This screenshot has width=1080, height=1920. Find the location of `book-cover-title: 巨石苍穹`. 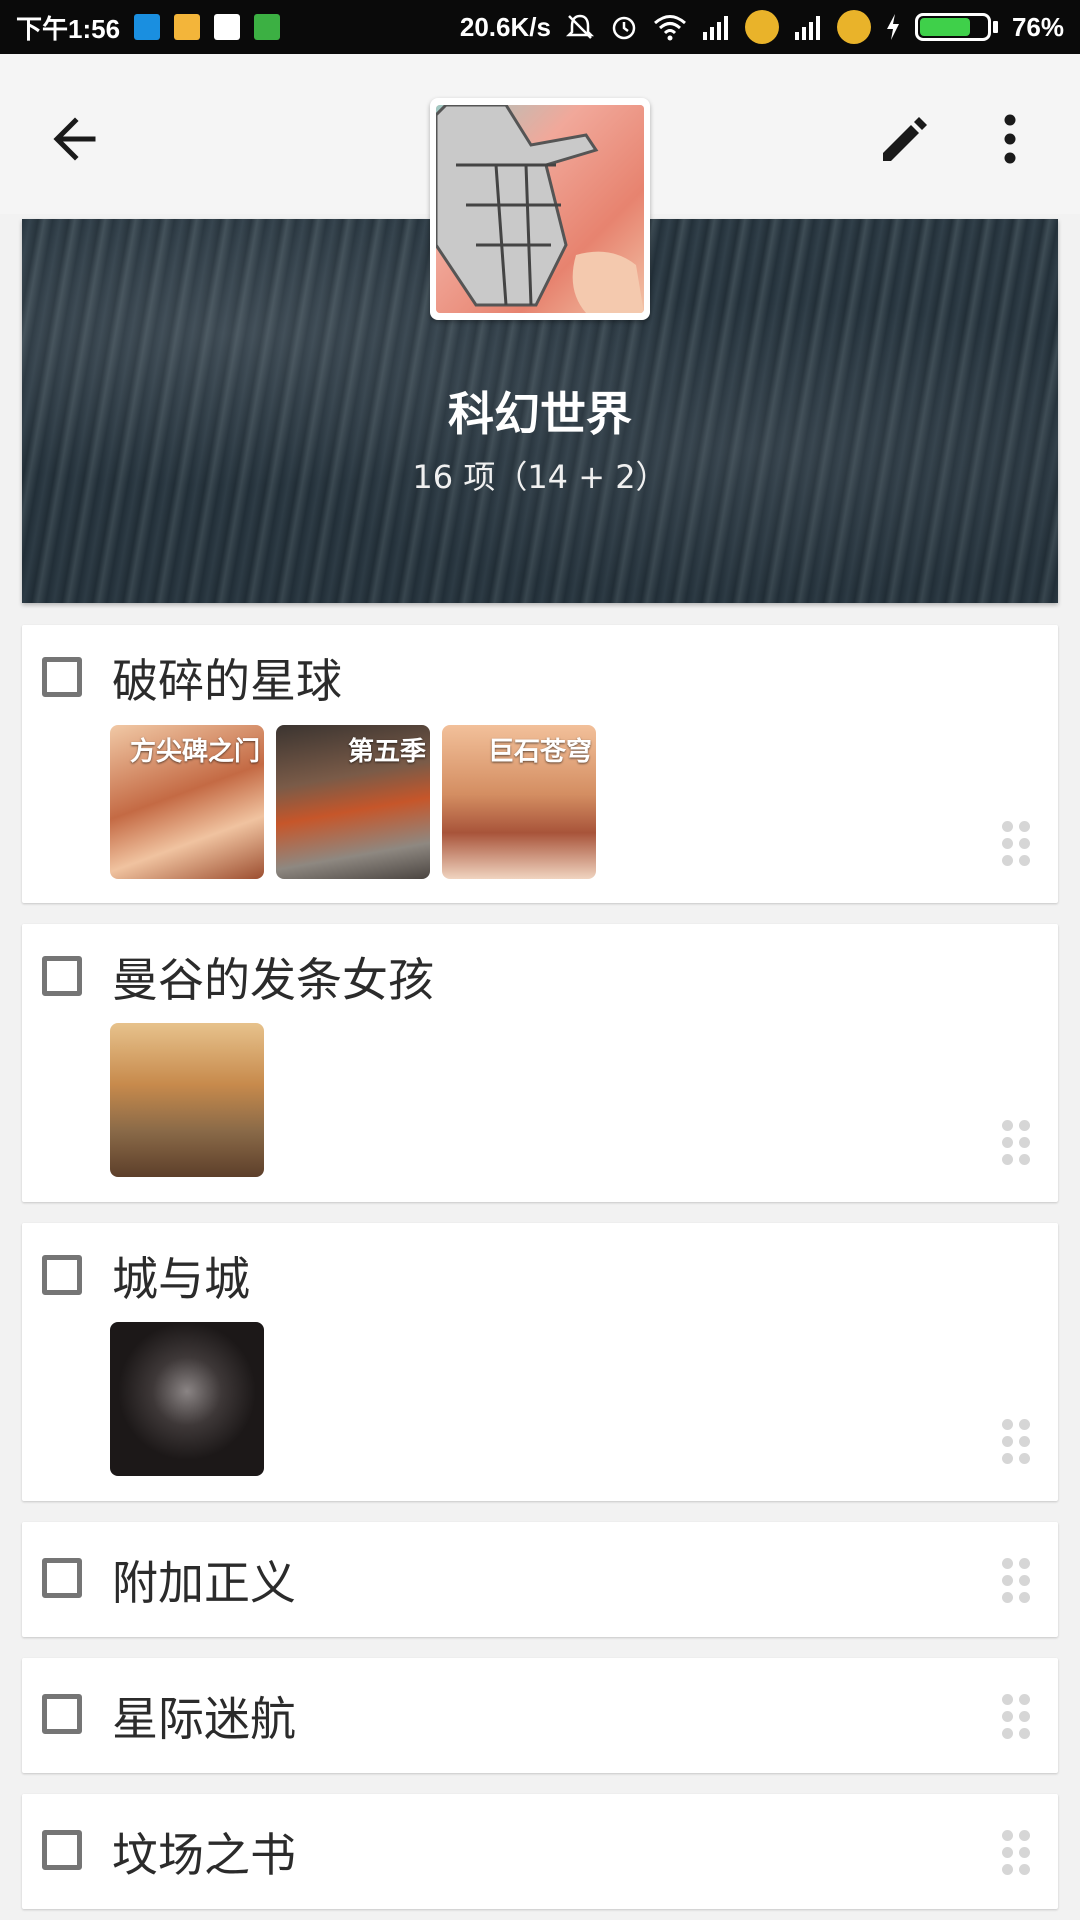

book-cover-title: 巨石苍穹 is located at coordinates (539, 752).